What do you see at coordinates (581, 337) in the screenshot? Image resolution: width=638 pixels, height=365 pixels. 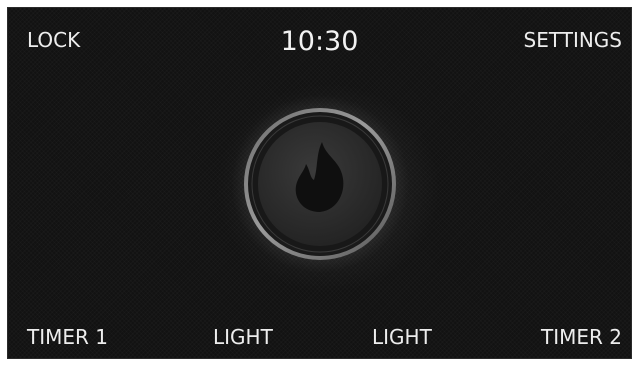 I see `timer-2-button: TIMER 2` at bounding box center [581, 337].